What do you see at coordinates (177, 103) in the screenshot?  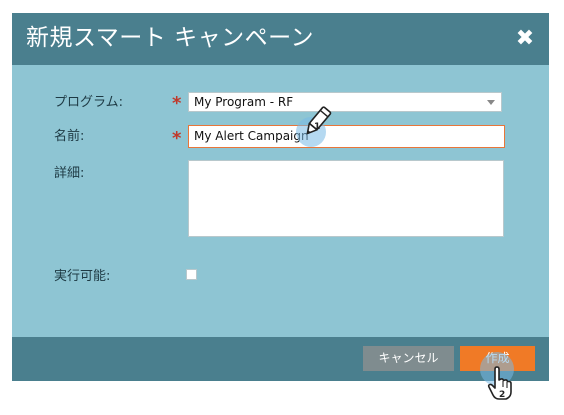 I see `program-required-mark: *` at bounding box center [177, 103].